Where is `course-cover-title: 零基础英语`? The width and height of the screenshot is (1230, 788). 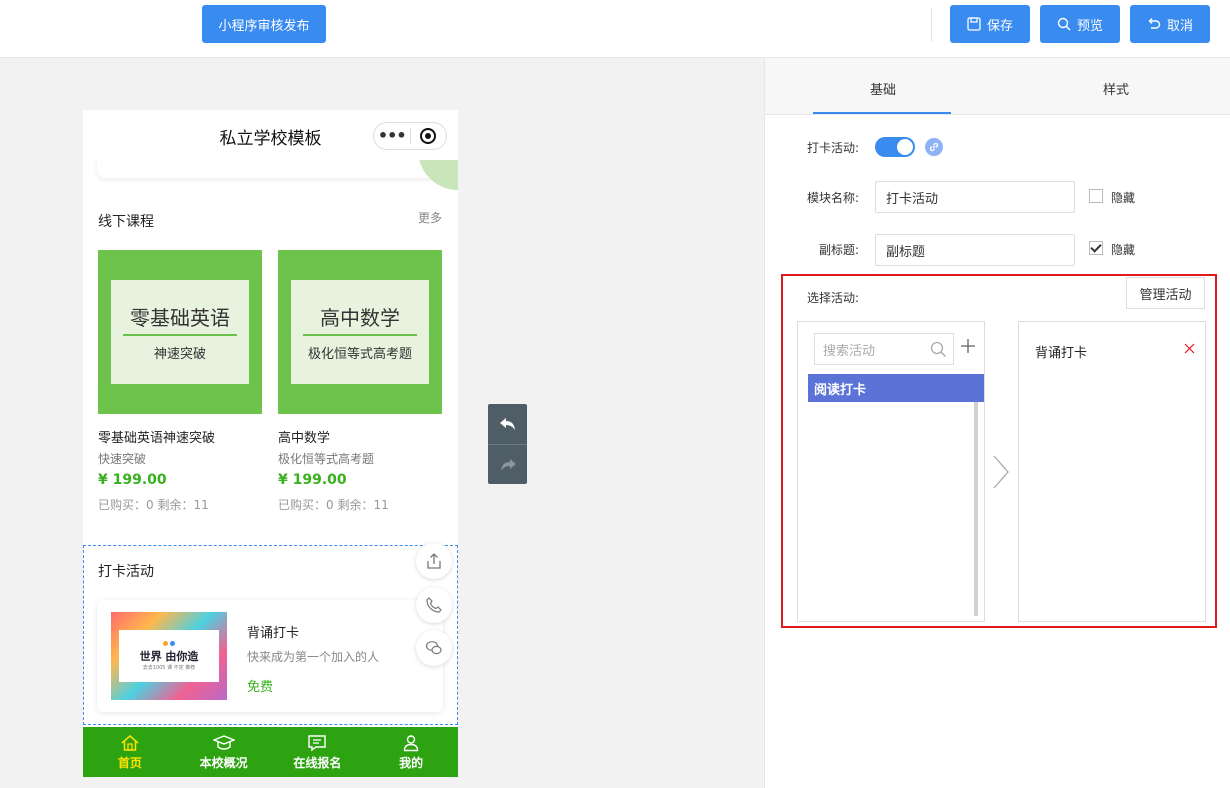
course-cover-title: 零基础英语 is located at coordinates (180, 318).